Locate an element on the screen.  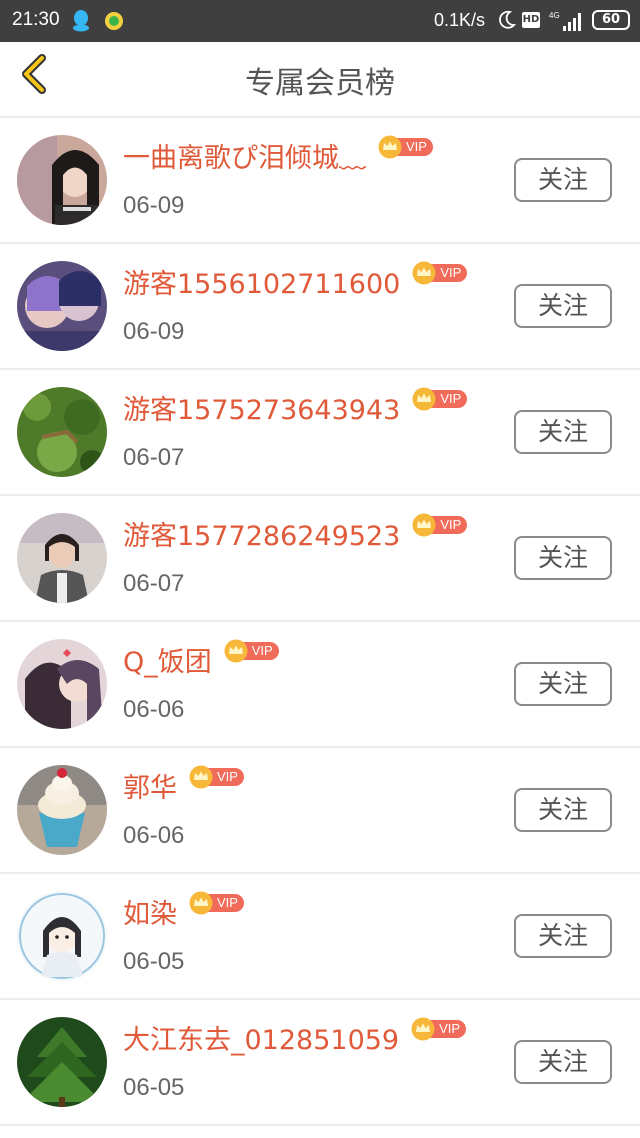
name-row: 游客1556102711600 VIP is located at coordinates (296, 281).